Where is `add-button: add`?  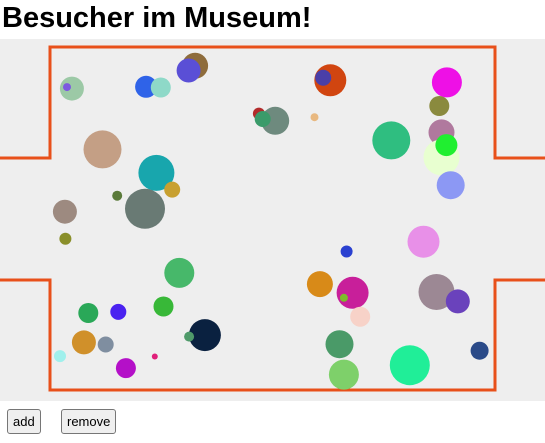
add-button: add is located at coordinates (24, 421).